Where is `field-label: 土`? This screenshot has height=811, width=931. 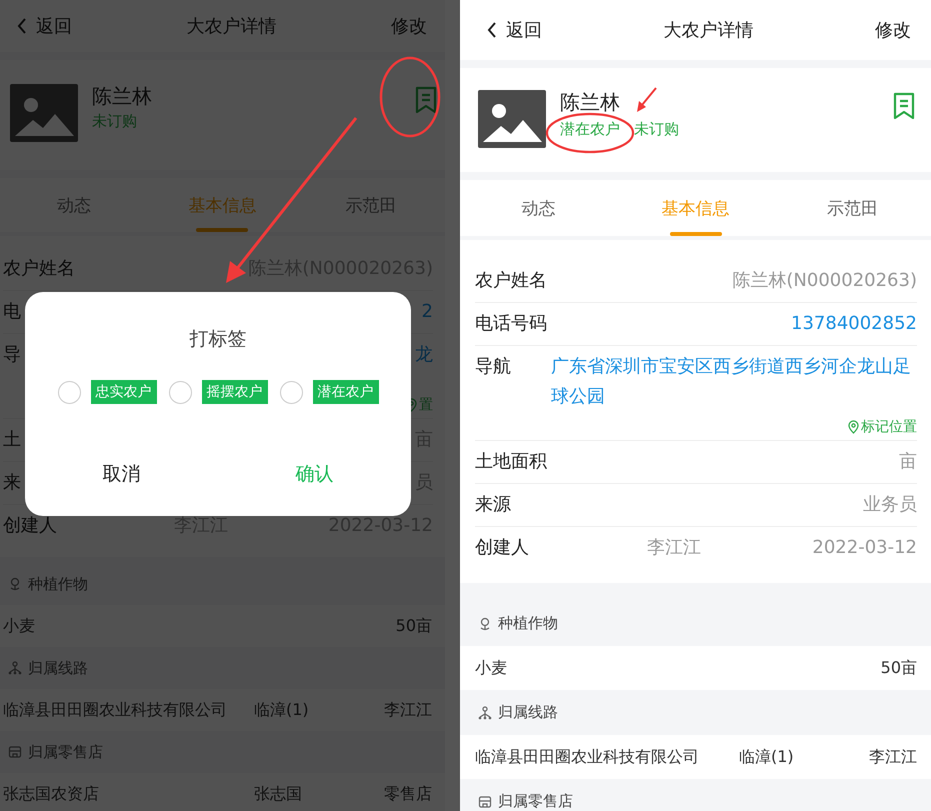
field-label: 土 is located at coordinates (12, 440).